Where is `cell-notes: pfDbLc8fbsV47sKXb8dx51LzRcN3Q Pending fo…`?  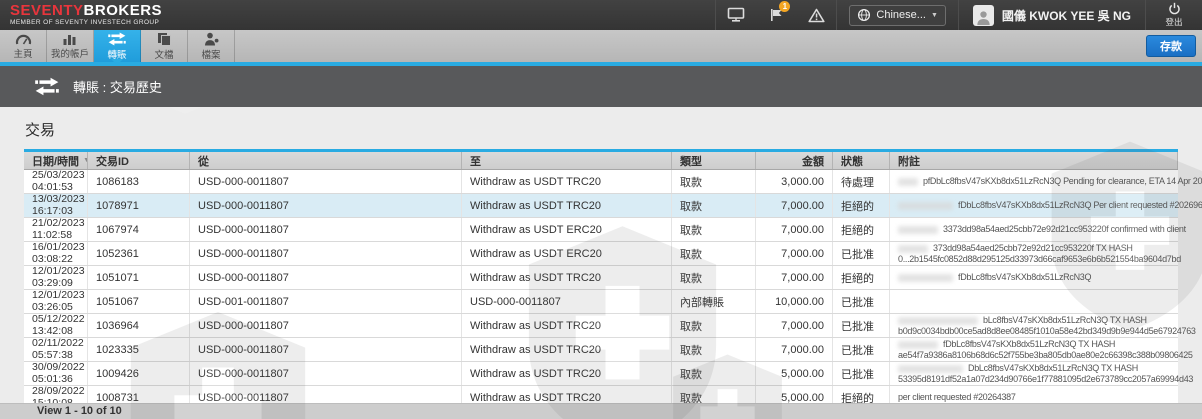
cell-notes: pfDbLc8fbsV47sKXb8dx51LzRcN3Q Pending fo… is located at coordinates (1046, 181).